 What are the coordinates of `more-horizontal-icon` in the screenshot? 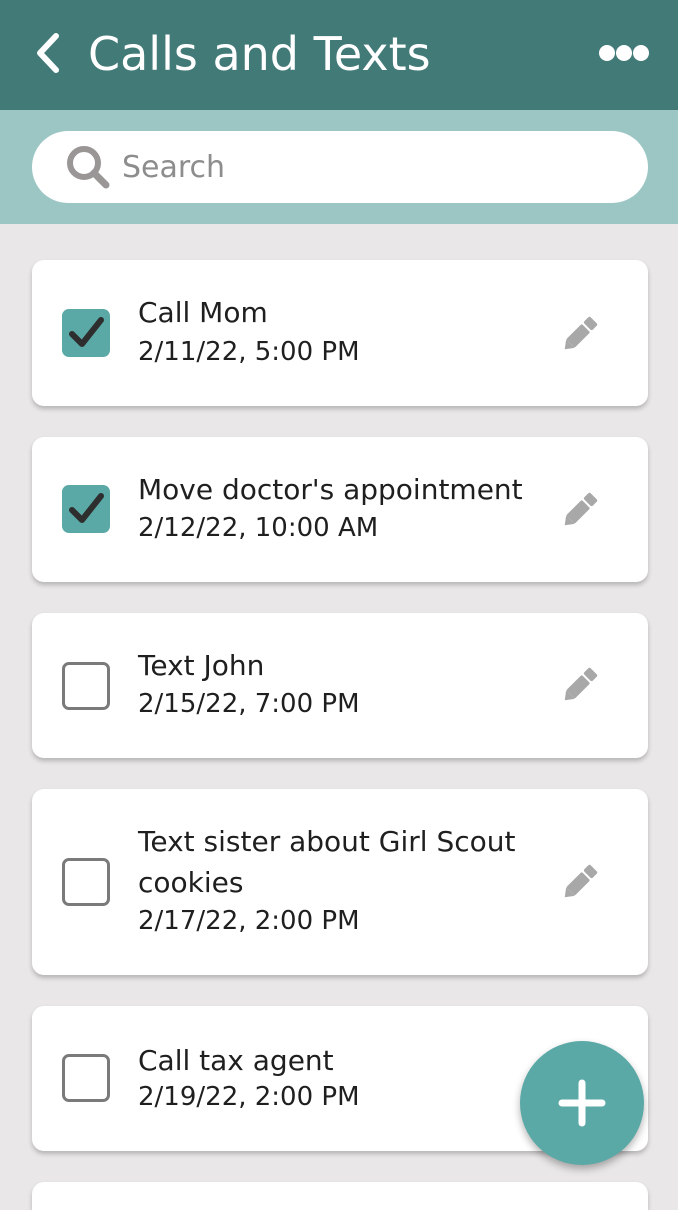 It's located at (624, 53).